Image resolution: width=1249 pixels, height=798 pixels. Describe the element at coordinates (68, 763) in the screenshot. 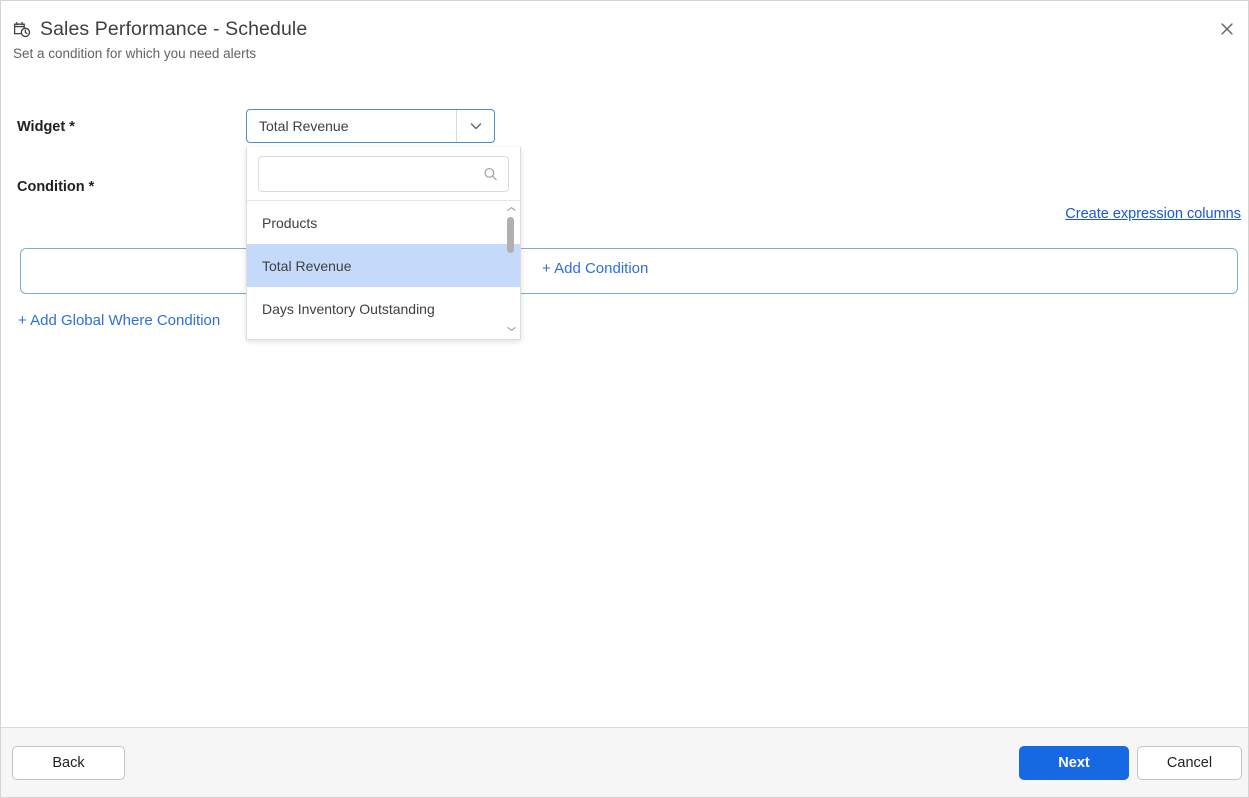

I see `back-button: Back` at that location.